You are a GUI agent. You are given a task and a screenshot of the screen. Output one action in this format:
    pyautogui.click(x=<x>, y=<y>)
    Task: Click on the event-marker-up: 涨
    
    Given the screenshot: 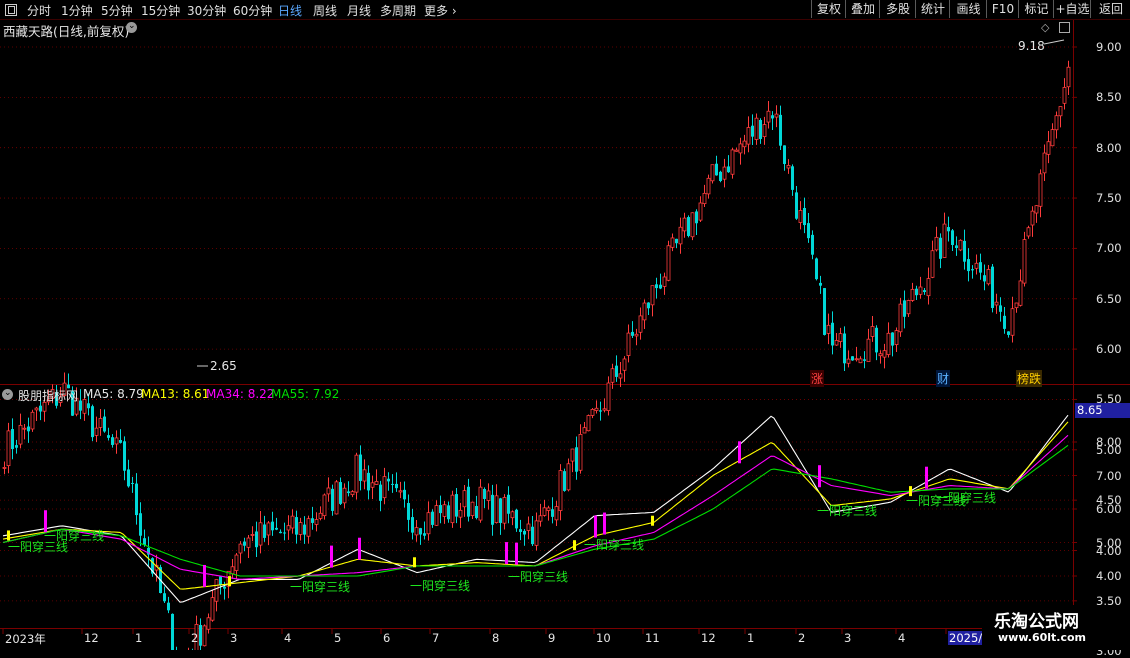 What is the action you would take?
    pyautogui.click(x=817, y=378)
    